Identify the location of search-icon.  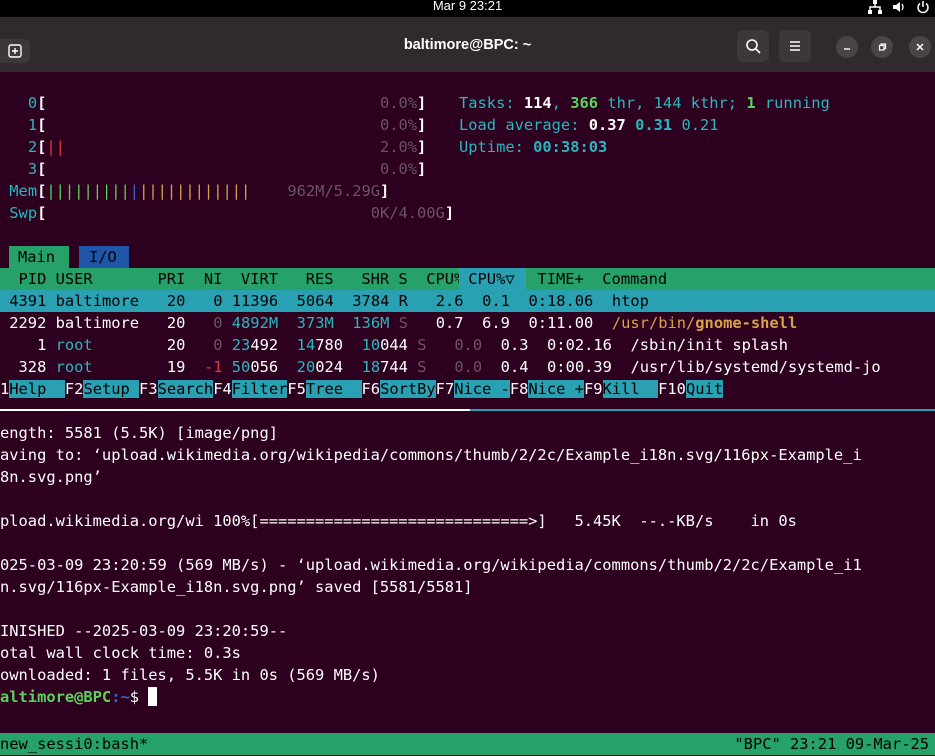
(753, 46).